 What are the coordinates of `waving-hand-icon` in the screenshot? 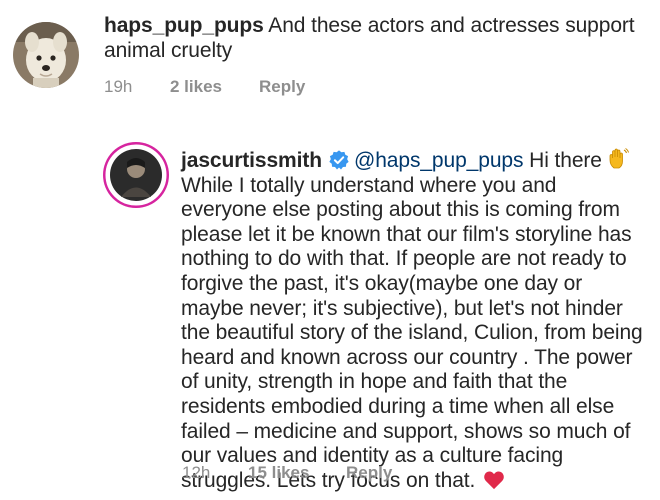 It's located at (619, 158).